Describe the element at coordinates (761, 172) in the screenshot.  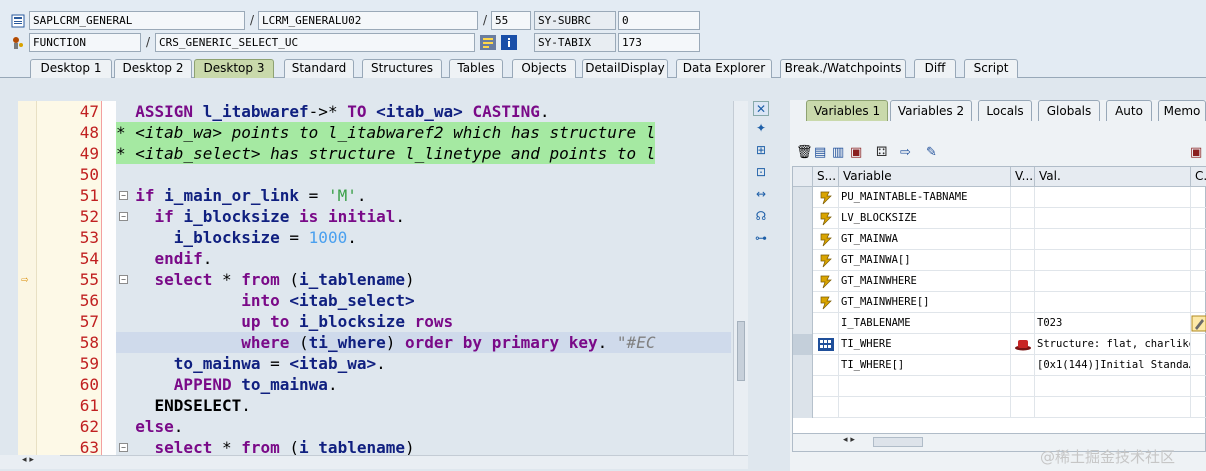
I see `maximize-icon: ⊡` at that location.